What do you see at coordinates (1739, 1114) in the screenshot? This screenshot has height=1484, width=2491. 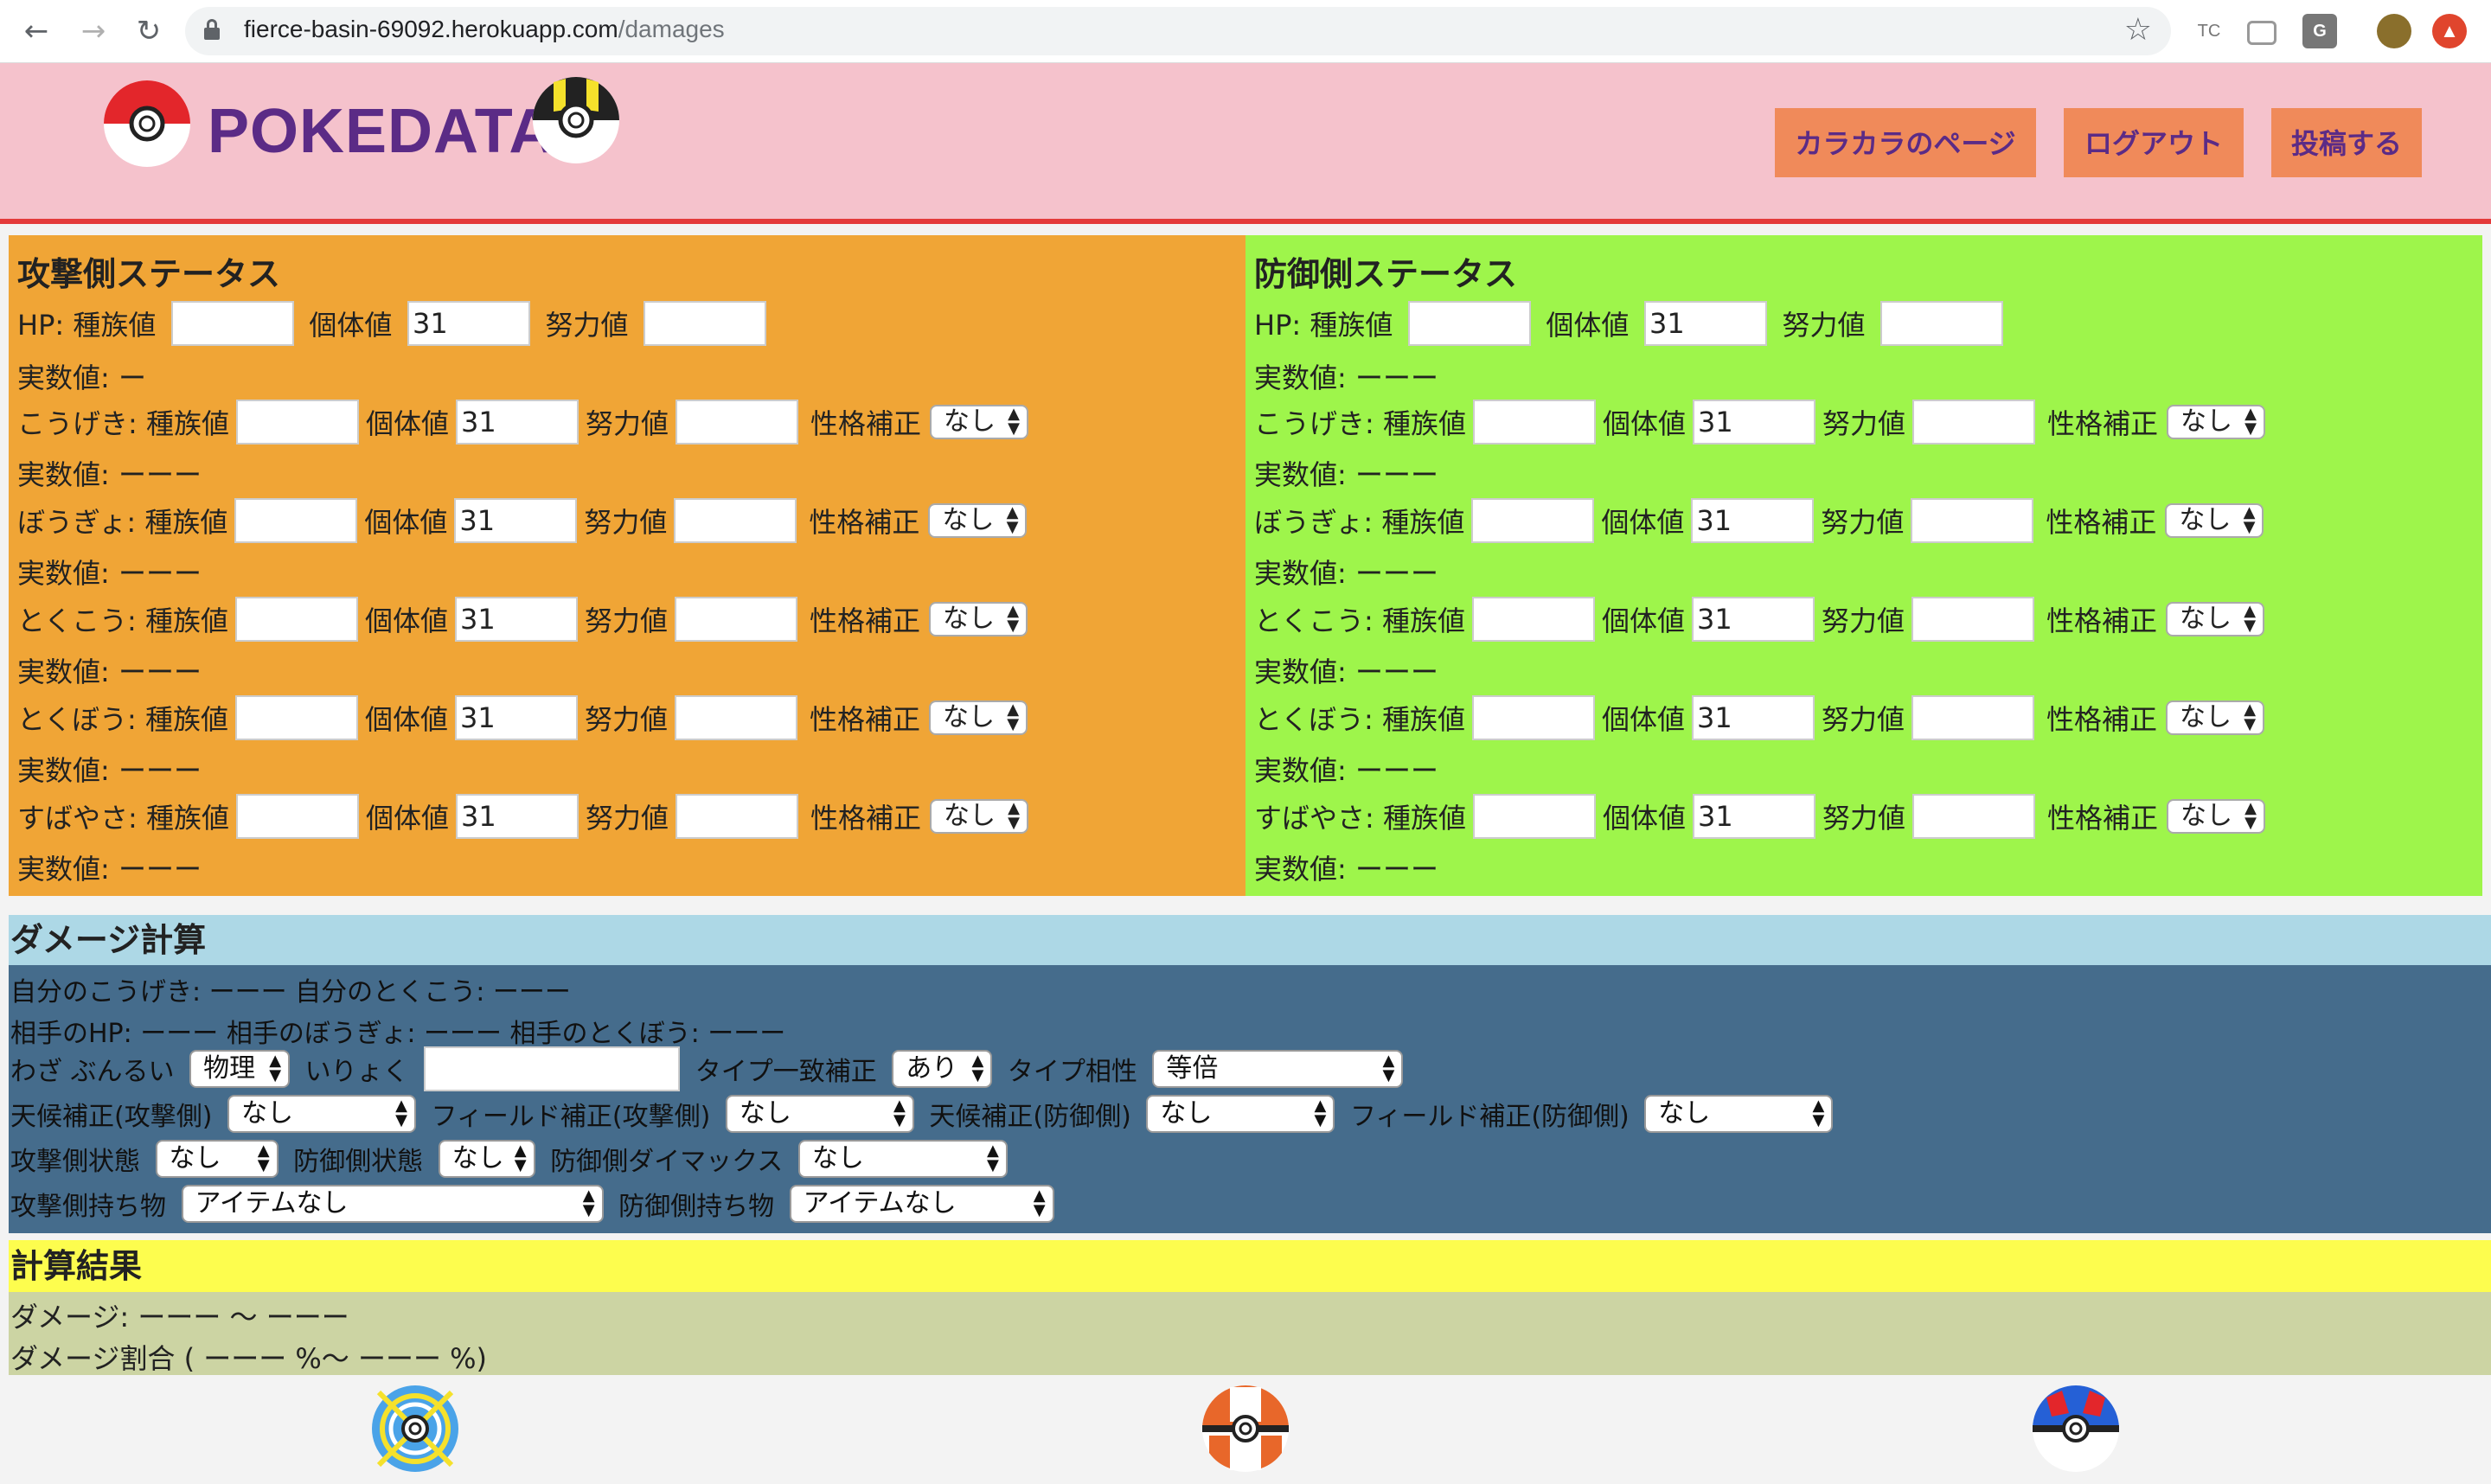 I see `field-defender-select: なし ▲ ▼` at bounding box center [1739, 1114].